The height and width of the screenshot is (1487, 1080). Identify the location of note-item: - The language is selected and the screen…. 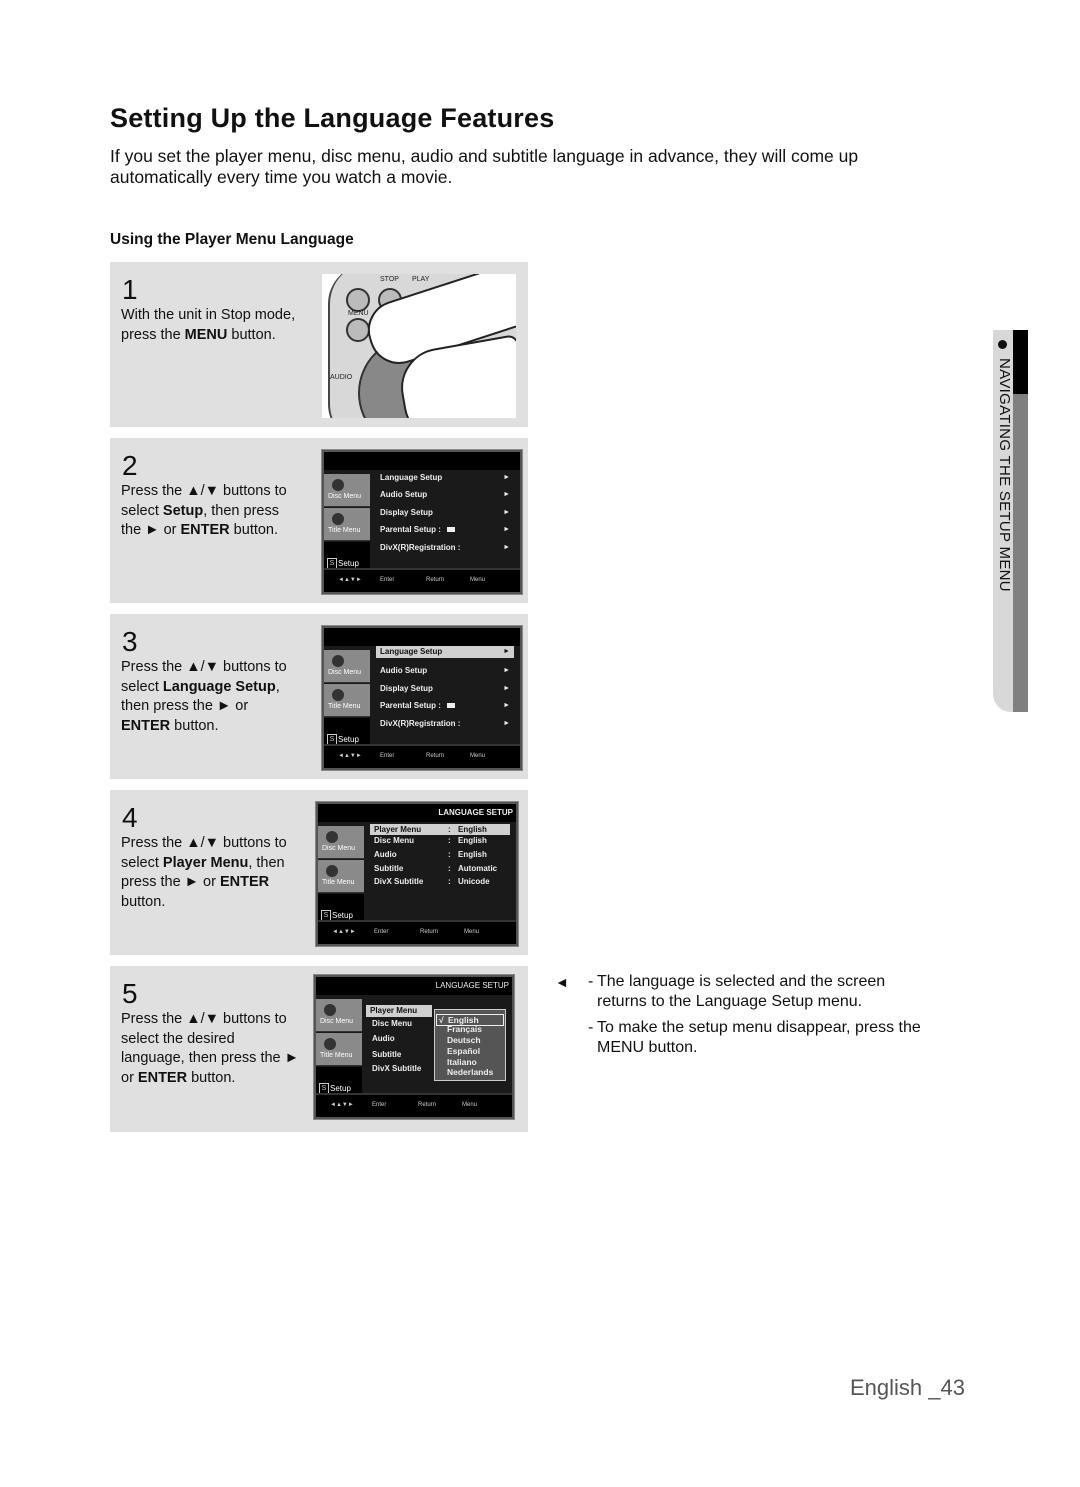
(737, 991).